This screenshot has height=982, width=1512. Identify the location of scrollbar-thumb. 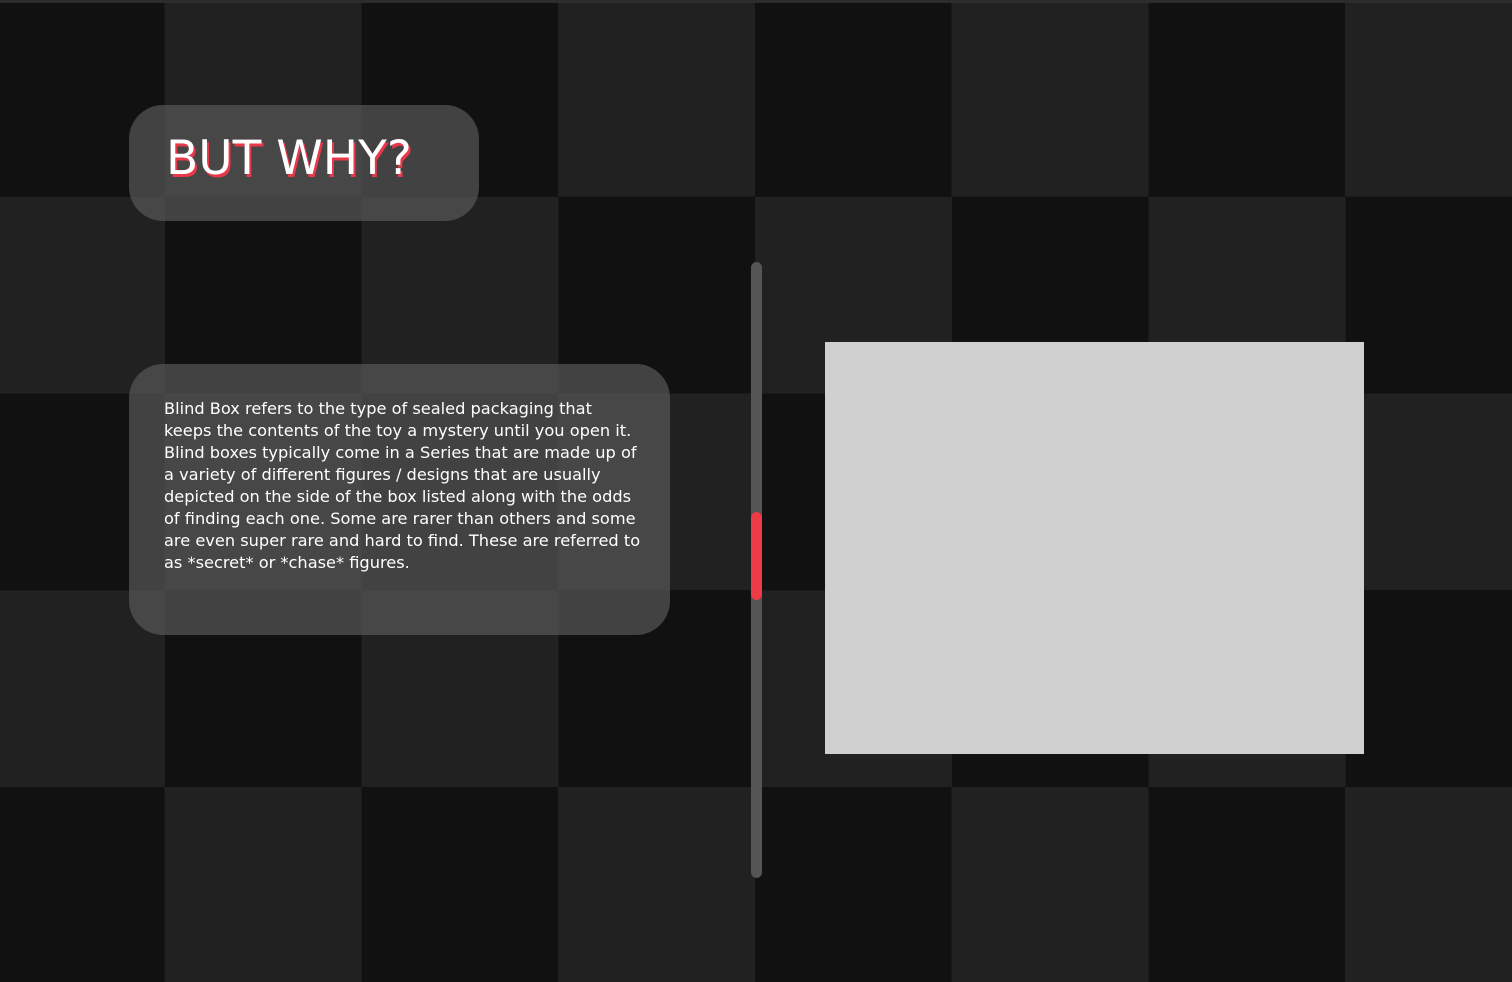
(756, 556).